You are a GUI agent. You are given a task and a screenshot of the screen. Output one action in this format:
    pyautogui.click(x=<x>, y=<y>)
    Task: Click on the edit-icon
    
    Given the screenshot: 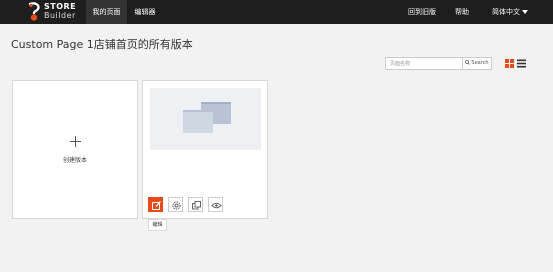 What is the action you would take?
    pyautogui.click(x=156, y=205)
    